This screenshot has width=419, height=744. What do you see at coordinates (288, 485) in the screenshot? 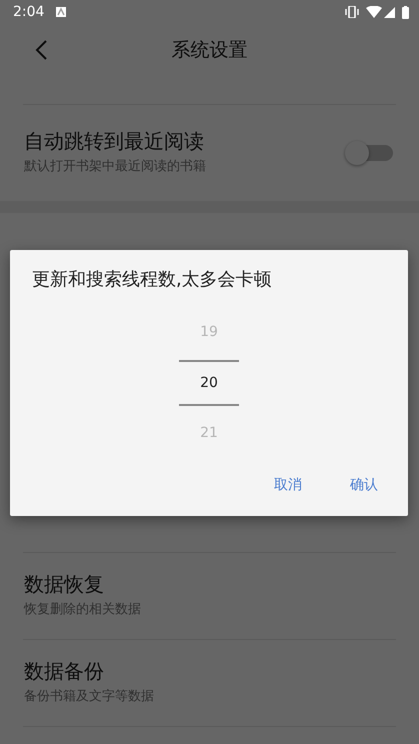
I see `dialog-button: 取消` at bounding box center [288, 485].